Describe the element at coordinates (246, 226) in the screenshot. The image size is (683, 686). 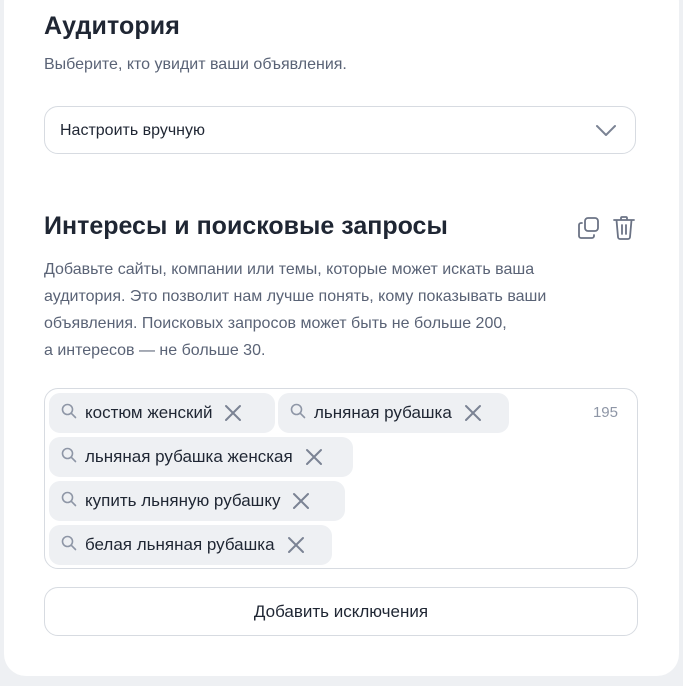
I see `interests-title: Интересы и поисковые запросы` at that location.